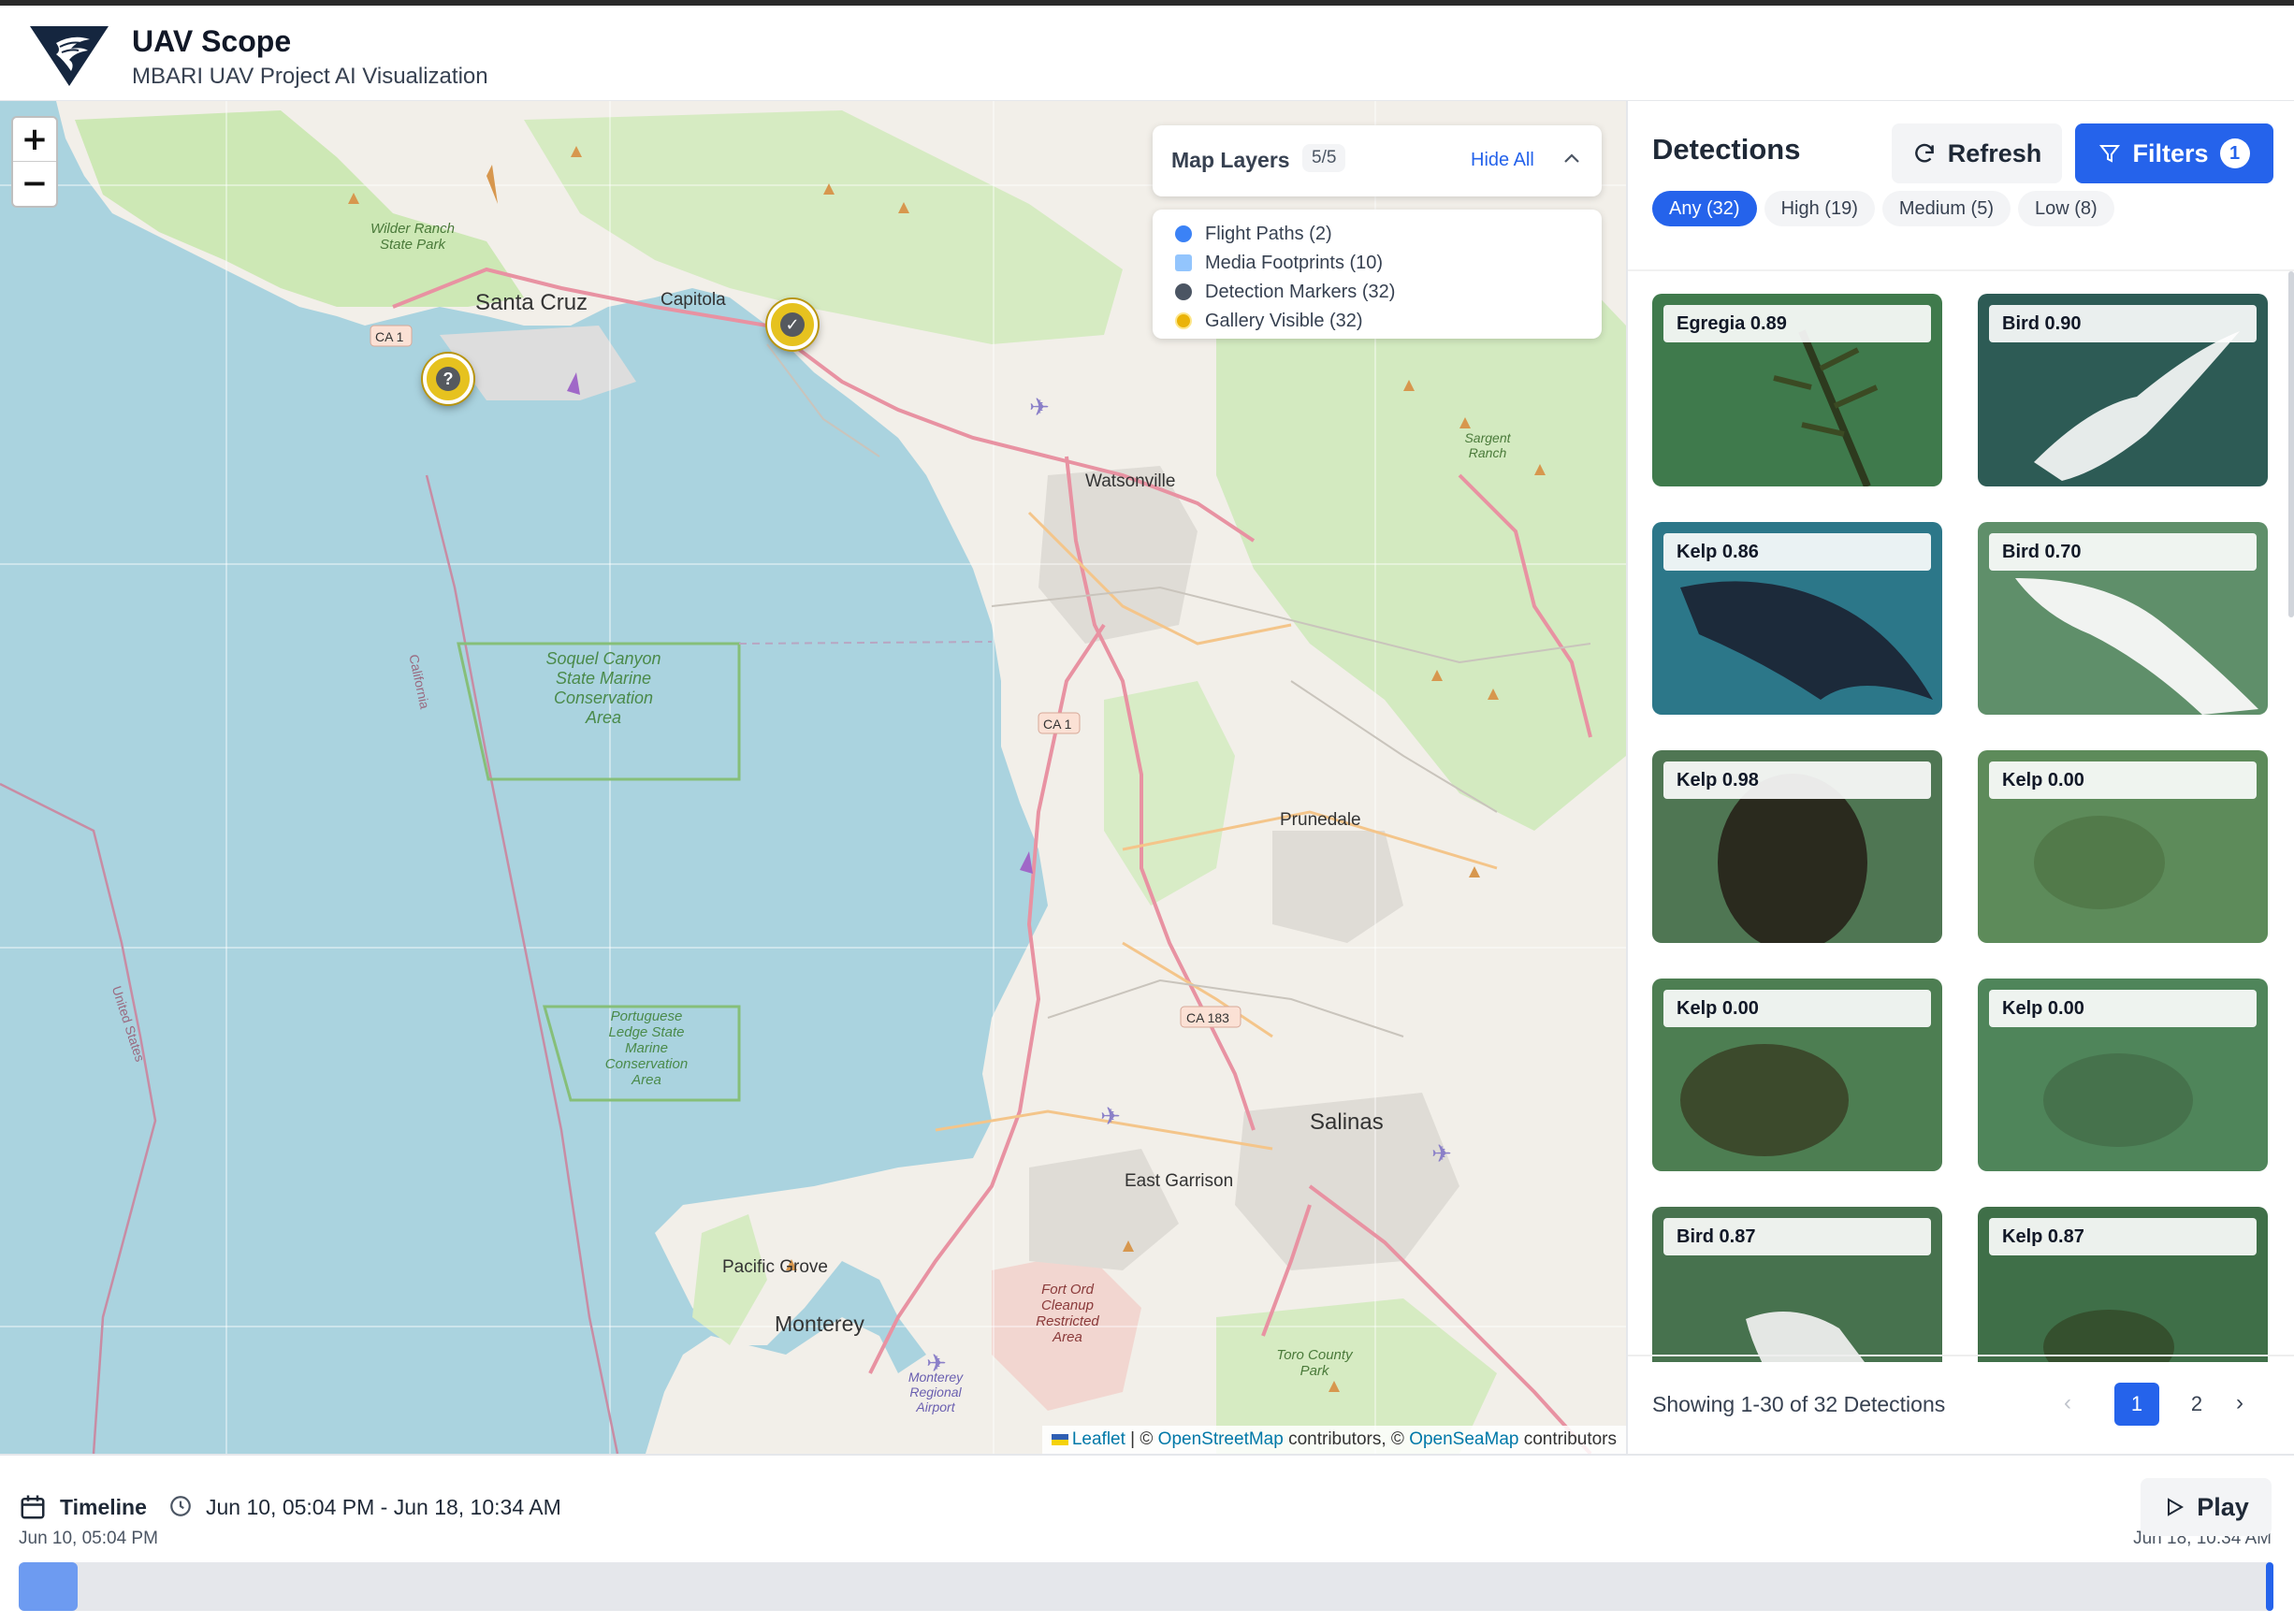  What do you see at coordinates (2174, 153) in the screenshot?
I see `filters-button: Filters 1` at bounding box center [2174, 153].